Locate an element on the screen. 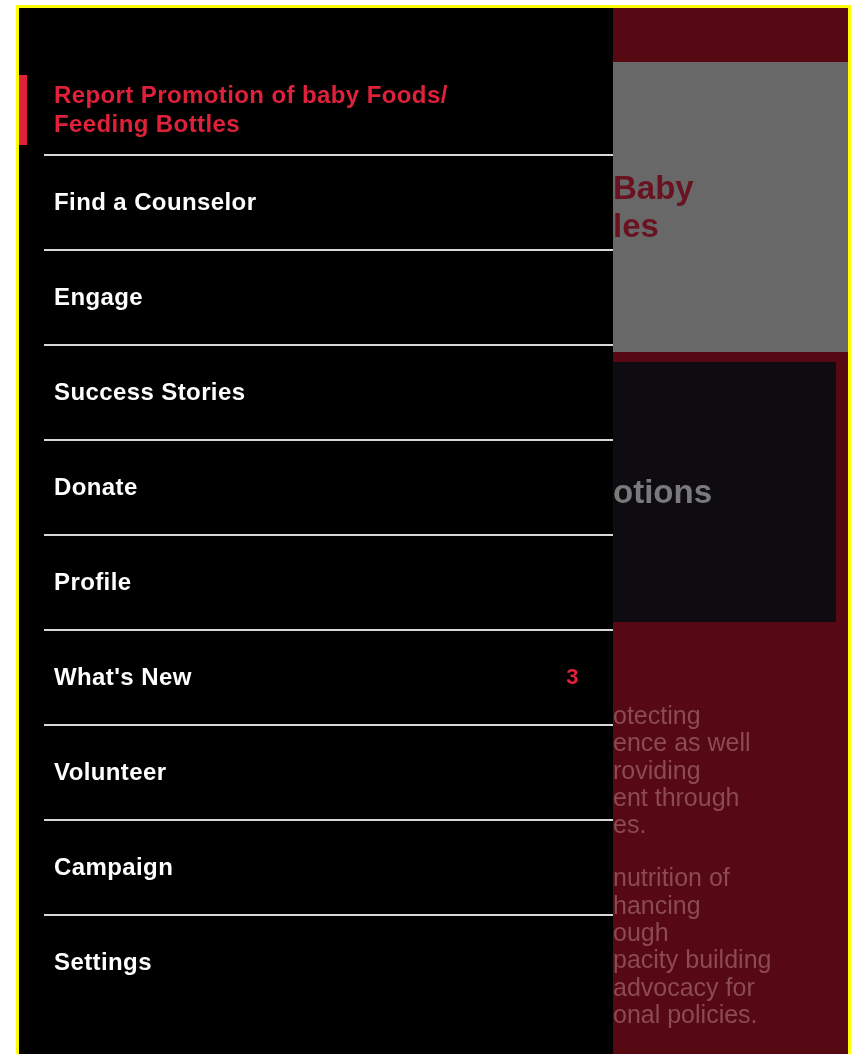 The width and height of the screenshot is (854, 1054). drawer-item: Settings is located at coordinates (316, 962).